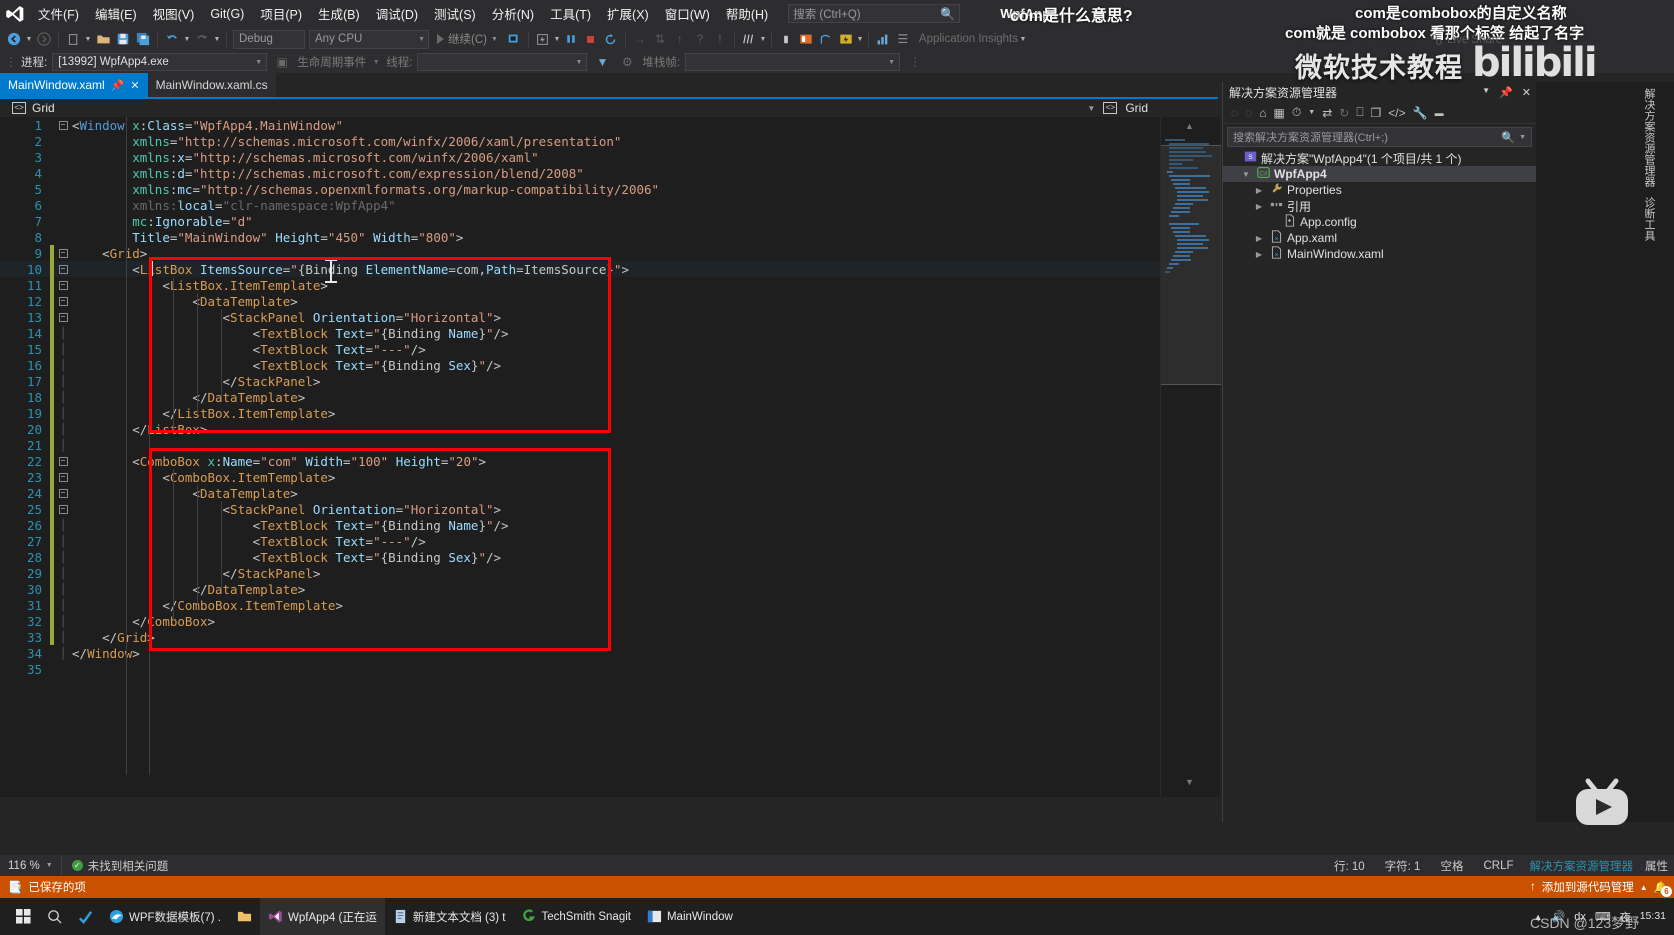  What do you see at coordinates (680, 39) in the screenshot?
I see `step-out-icon: ↑` at bounding box center [680, 39].